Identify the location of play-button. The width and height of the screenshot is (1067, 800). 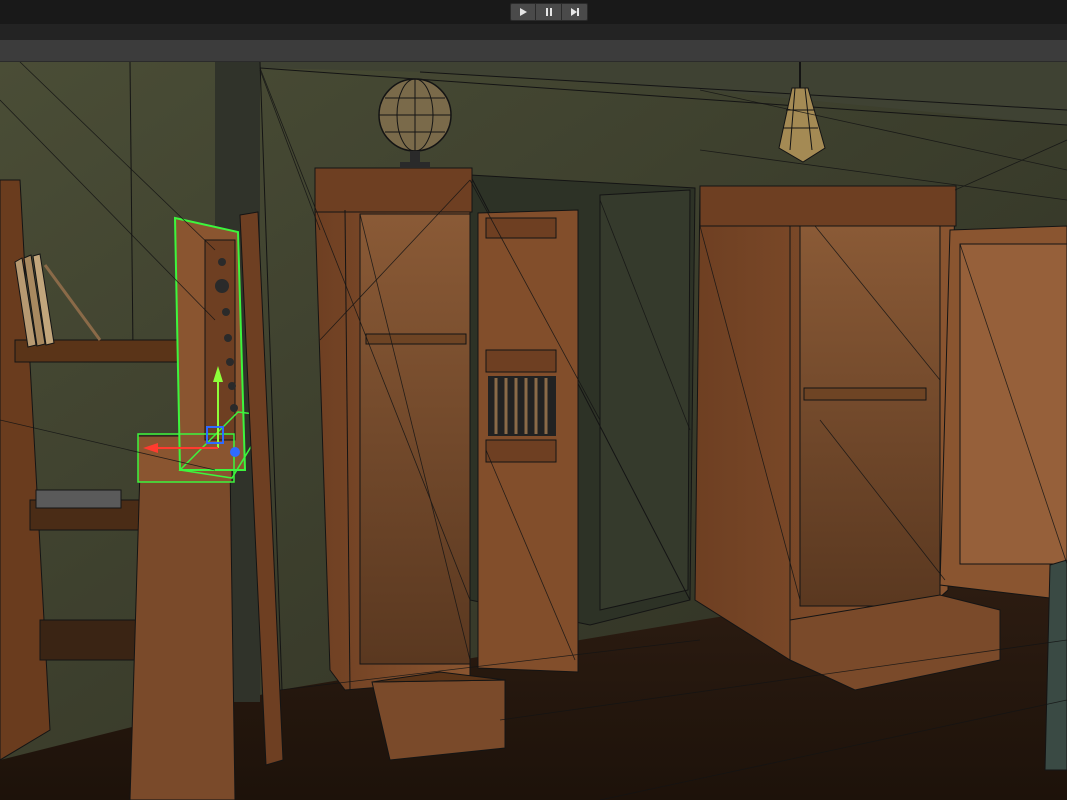
(523, 12).